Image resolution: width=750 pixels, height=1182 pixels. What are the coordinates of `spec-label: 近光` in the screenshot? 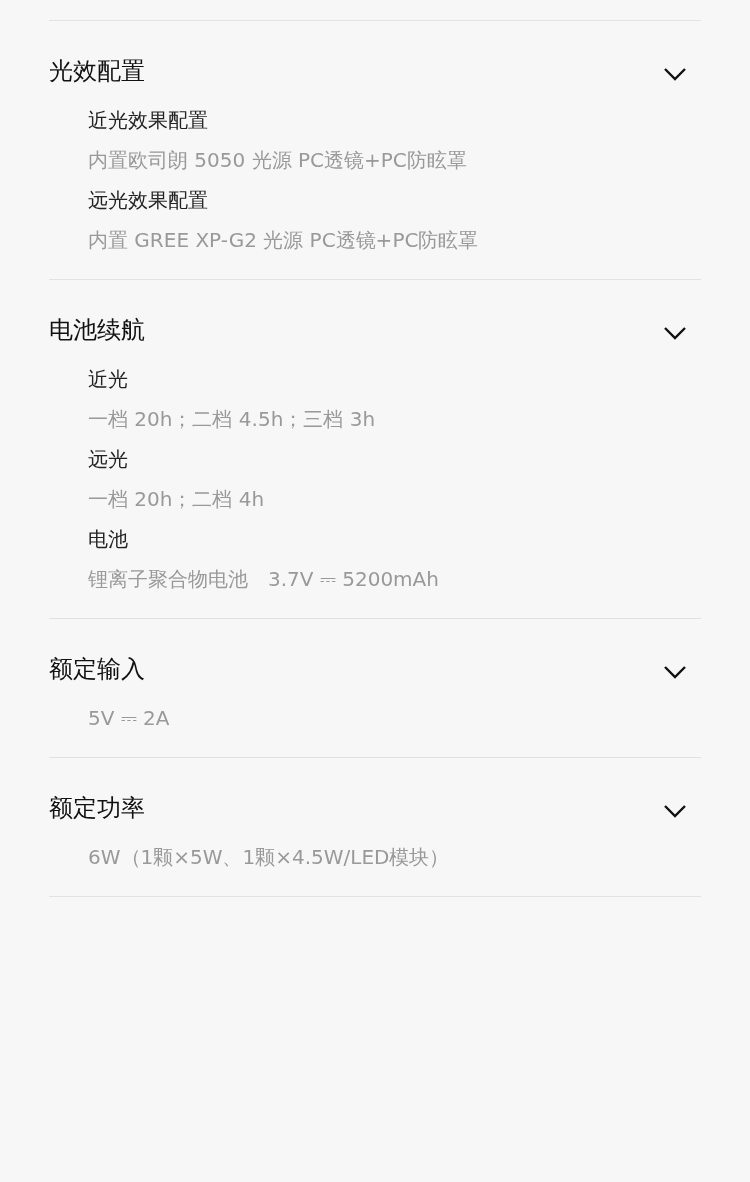 It's located at (108, 379).